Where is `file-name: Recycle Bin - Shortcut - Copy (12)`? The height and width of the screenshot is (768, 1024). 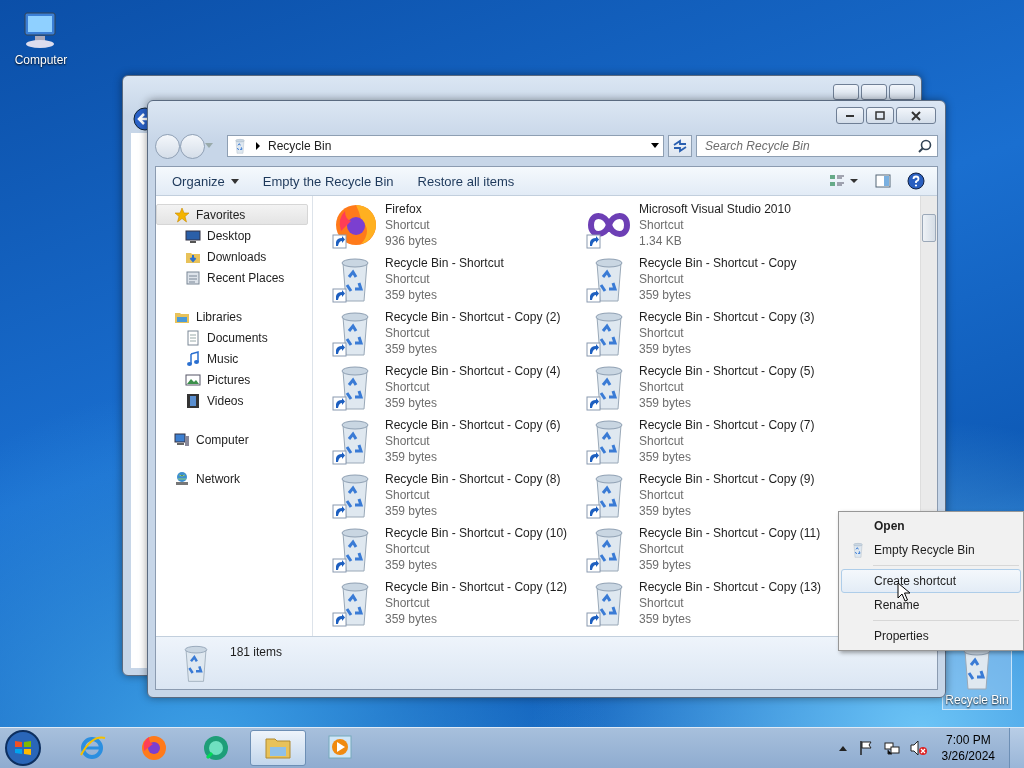
file-name: Recycle Bin - Shortcut - Copy (12) is located at coordinates (476, 587).